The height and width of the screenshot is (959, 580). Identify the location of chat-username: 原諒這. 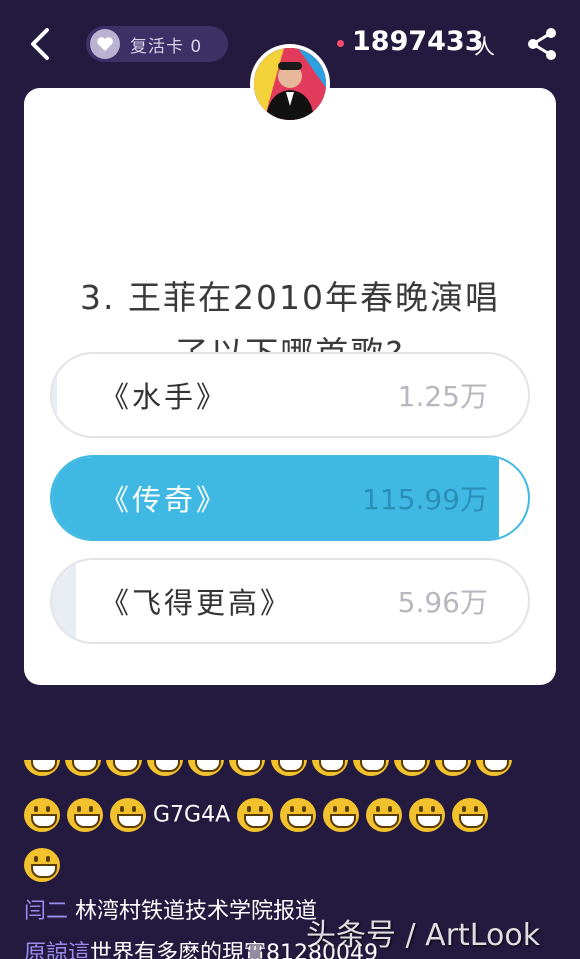
(57, 950).